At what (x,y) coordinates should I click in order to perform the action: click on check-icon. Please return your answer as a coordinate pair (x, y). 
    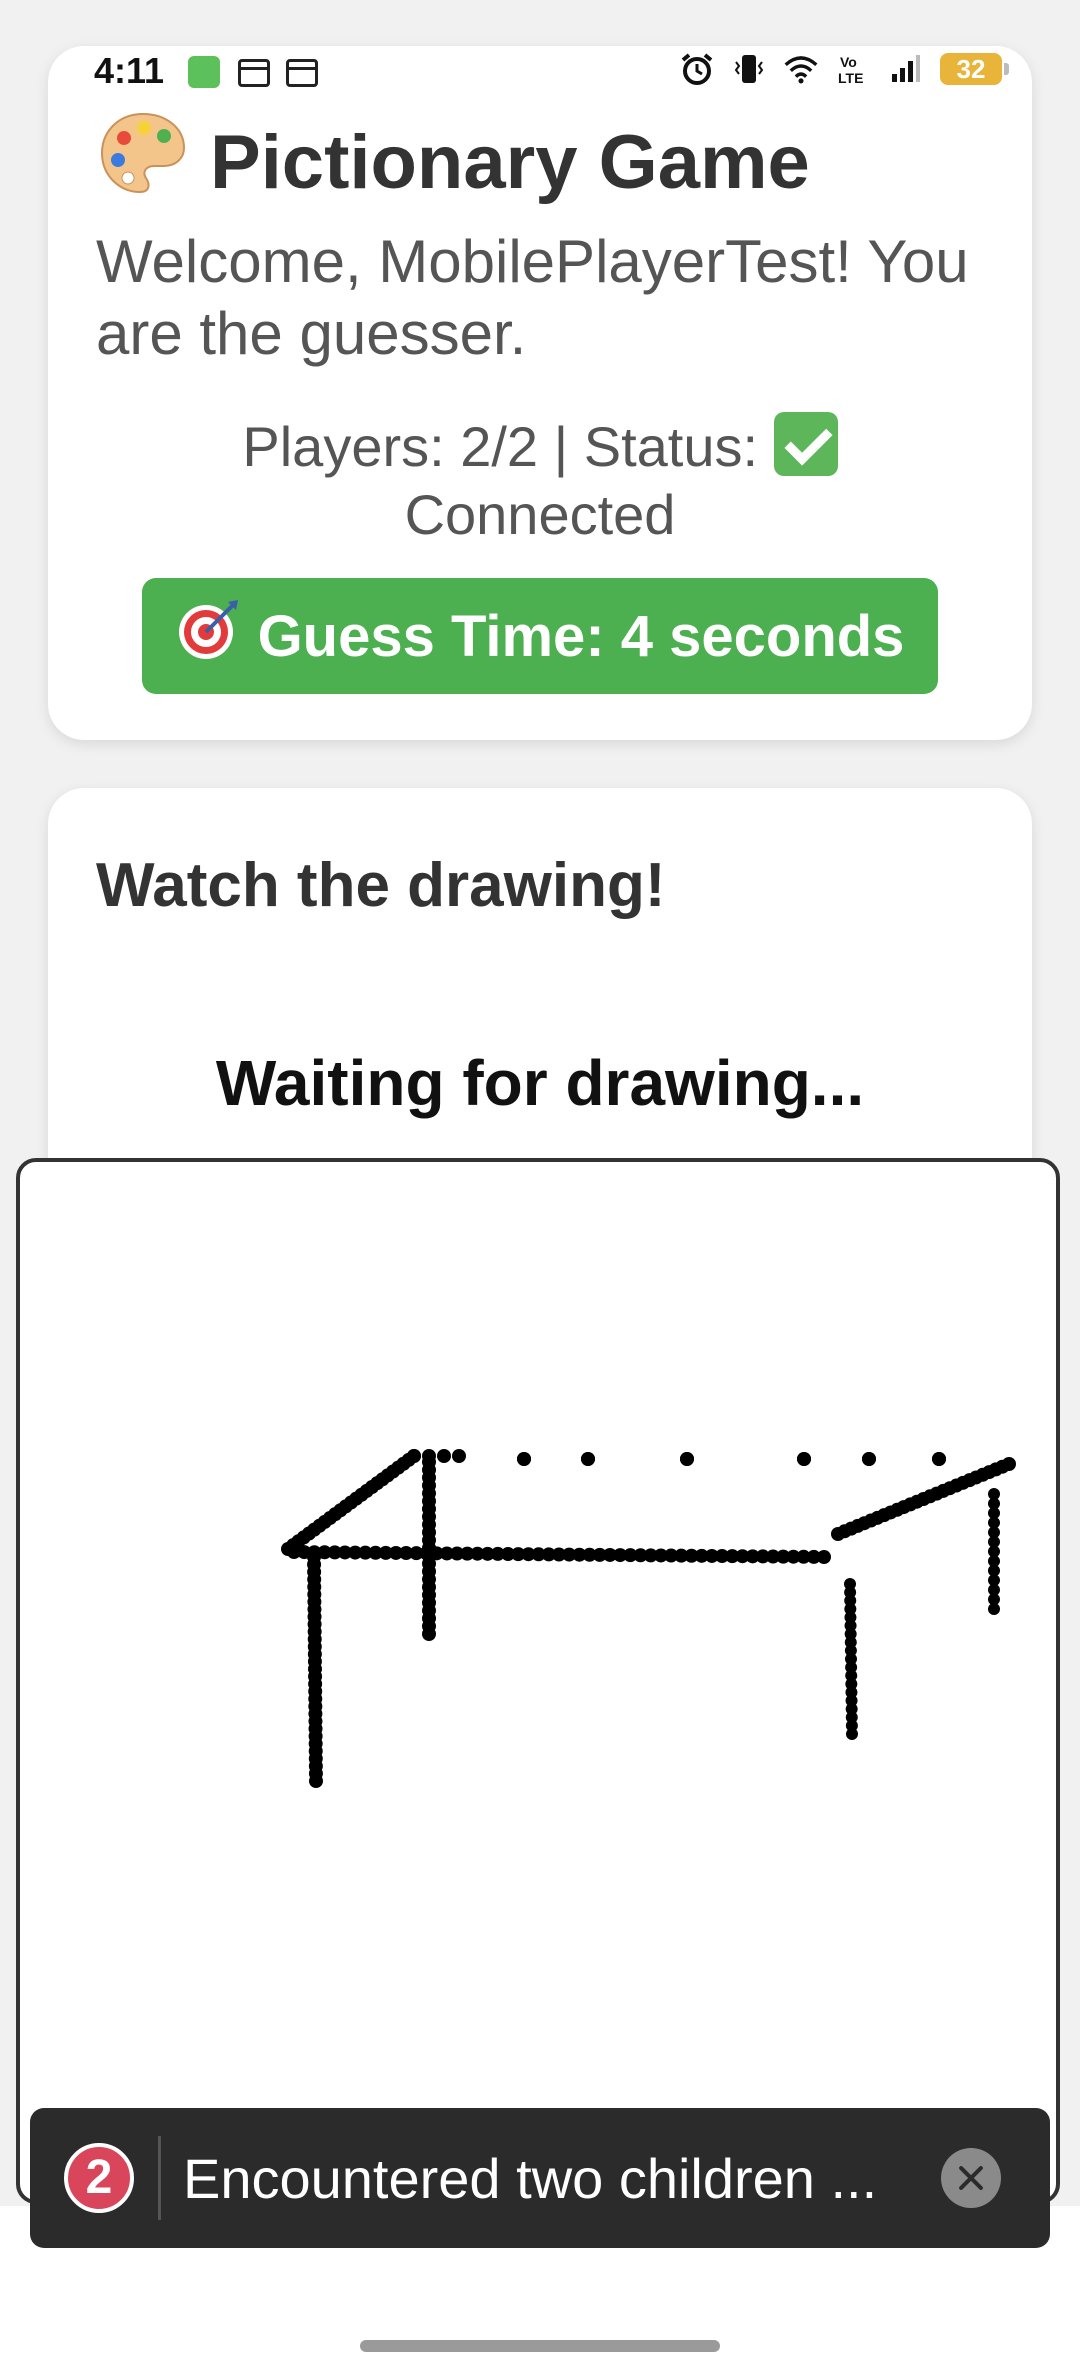
    Looking at the image, I should click on (805, 444).